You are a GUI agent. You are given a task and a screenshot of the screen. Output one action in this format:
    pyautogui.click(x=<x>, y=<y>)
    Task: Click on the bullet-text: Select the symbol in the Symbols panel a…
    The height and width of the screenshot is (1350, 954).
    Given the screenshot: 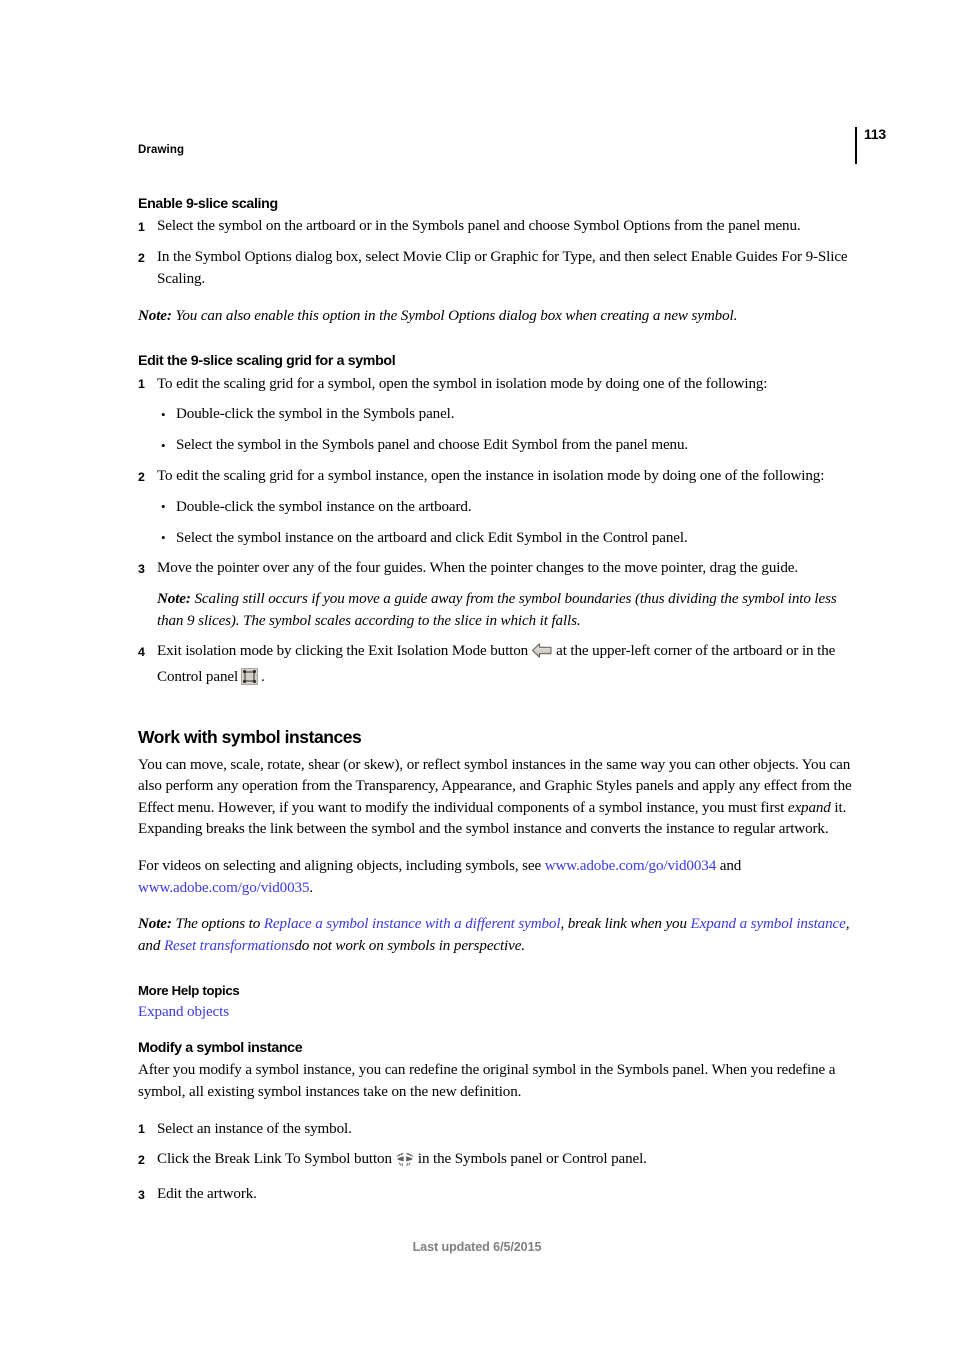 What is the action you would take?
    pyautogui.click(x=432, y=445)
    